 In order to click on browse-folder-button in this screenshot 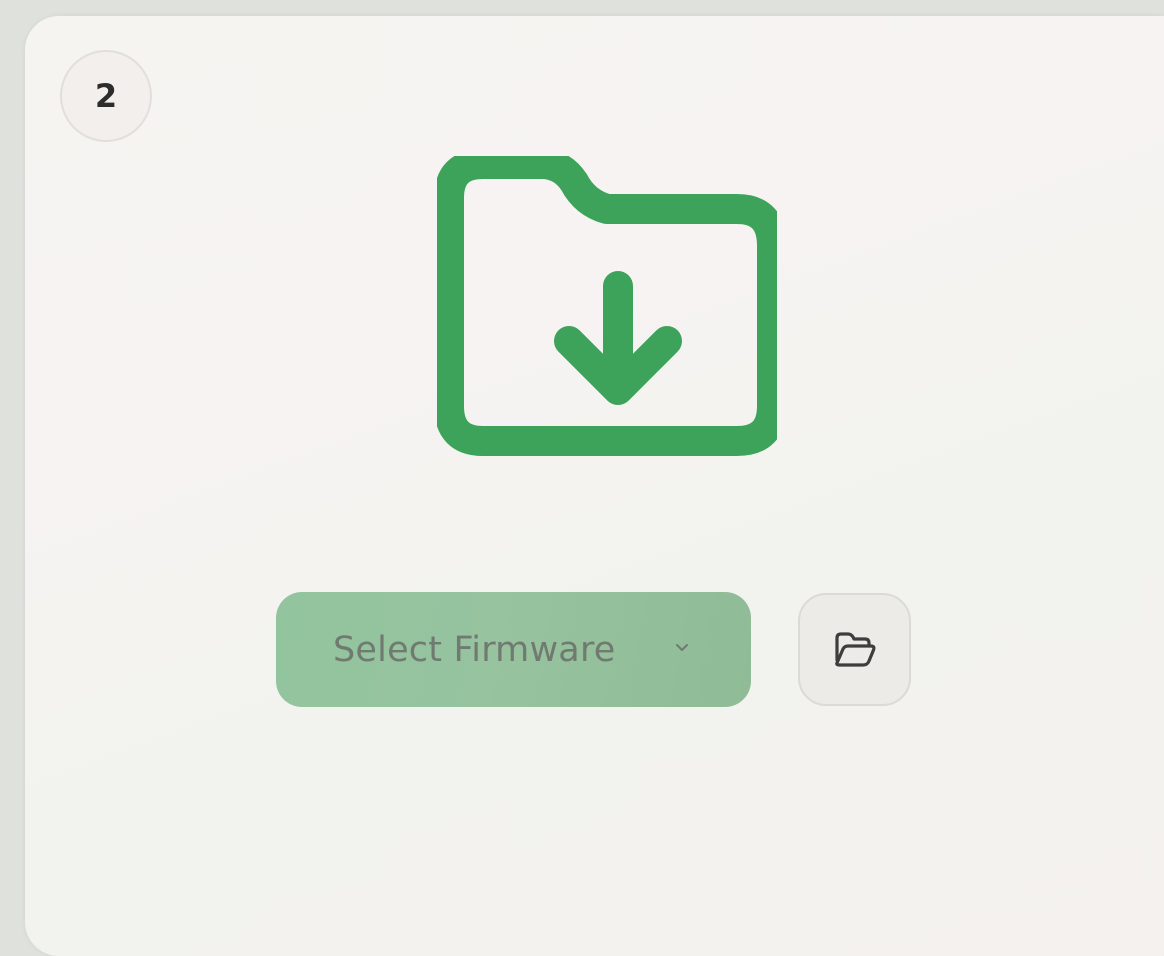, I will do `click(854, 649)`.